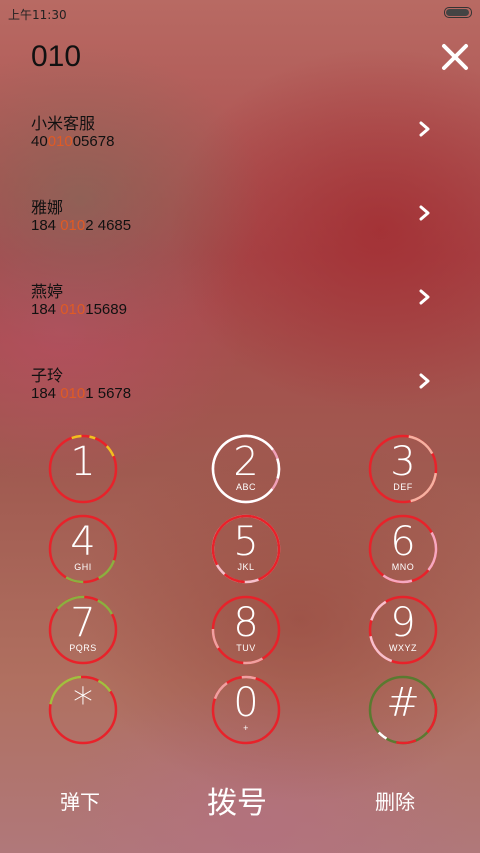 This screenshot has width=480, height=853. I want to click on close-icon, so click(455, 57).